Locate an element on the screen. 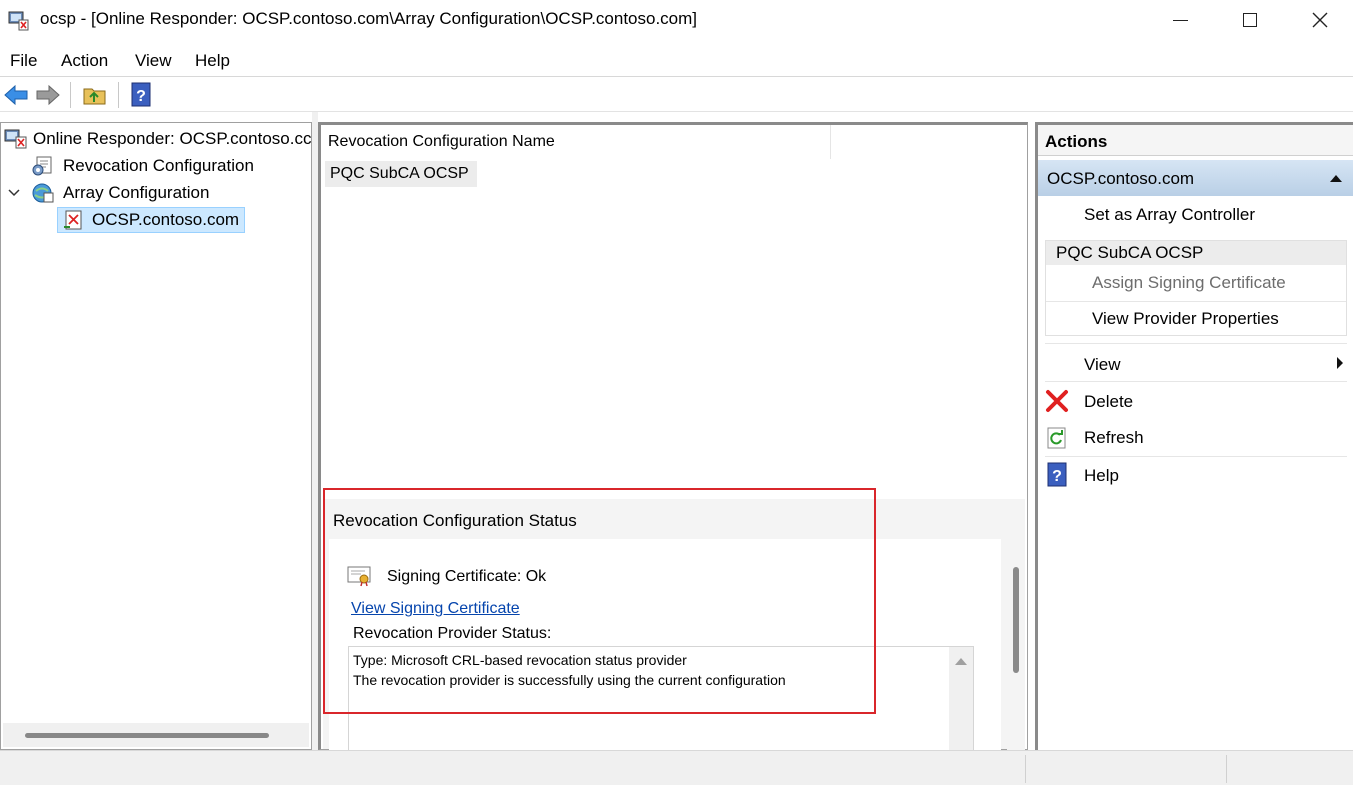 This screenshot has height=785, width=1353. up-folder-button is located at coordinates (95, 95).